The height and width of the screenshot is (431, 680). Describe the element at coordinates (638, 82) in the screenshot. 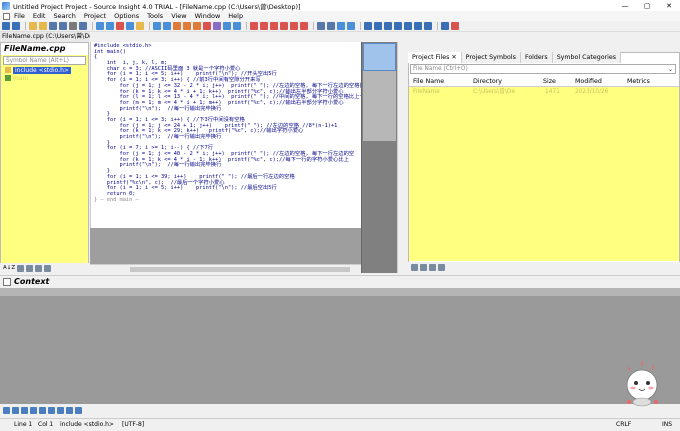

I see `column-metrics: Metrics` at that location.